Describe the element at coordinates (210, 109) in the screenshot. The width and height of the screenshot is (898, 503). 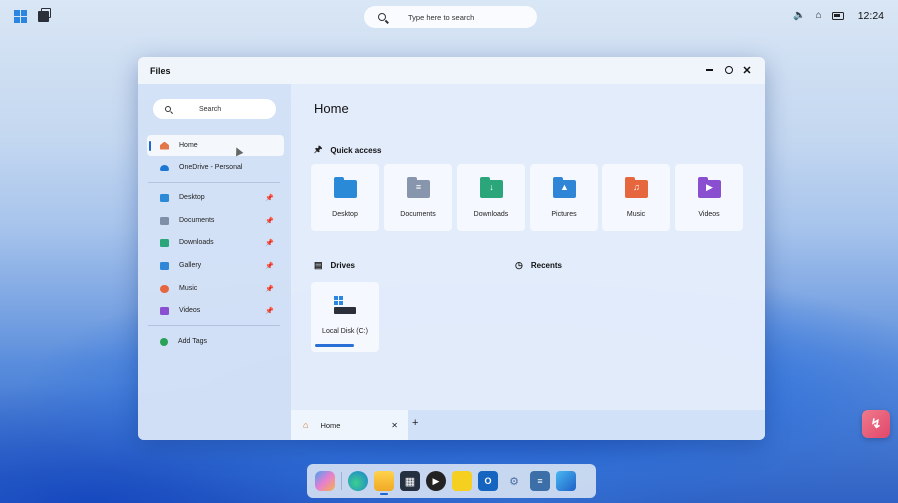
I see `sidebar-search-label: Search` at that location.